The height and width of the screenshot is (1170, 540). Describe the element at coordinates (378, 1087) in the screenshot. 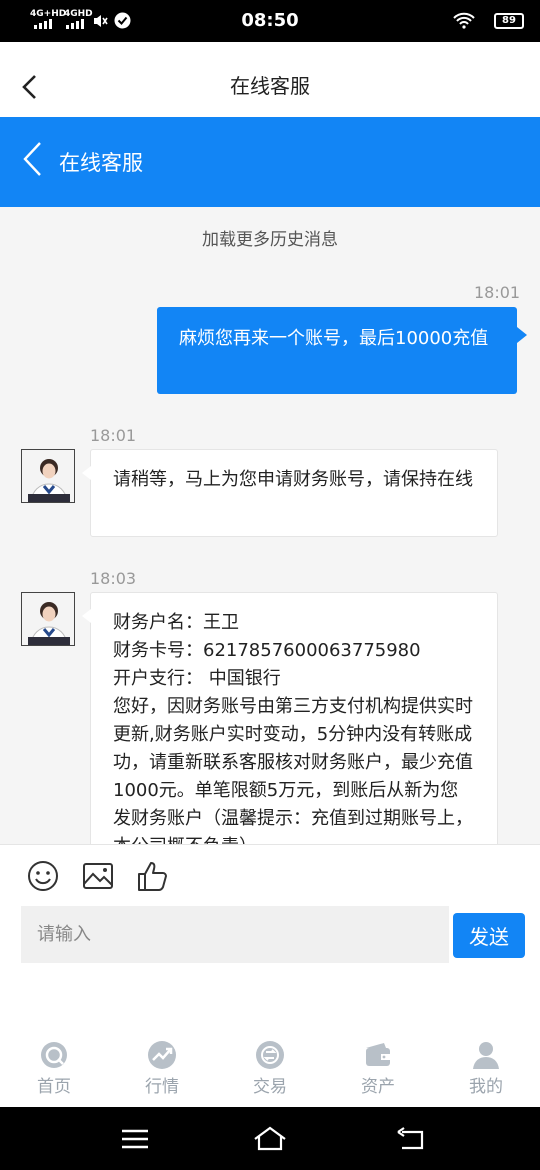

I see `tab-label: 资产` at that location.